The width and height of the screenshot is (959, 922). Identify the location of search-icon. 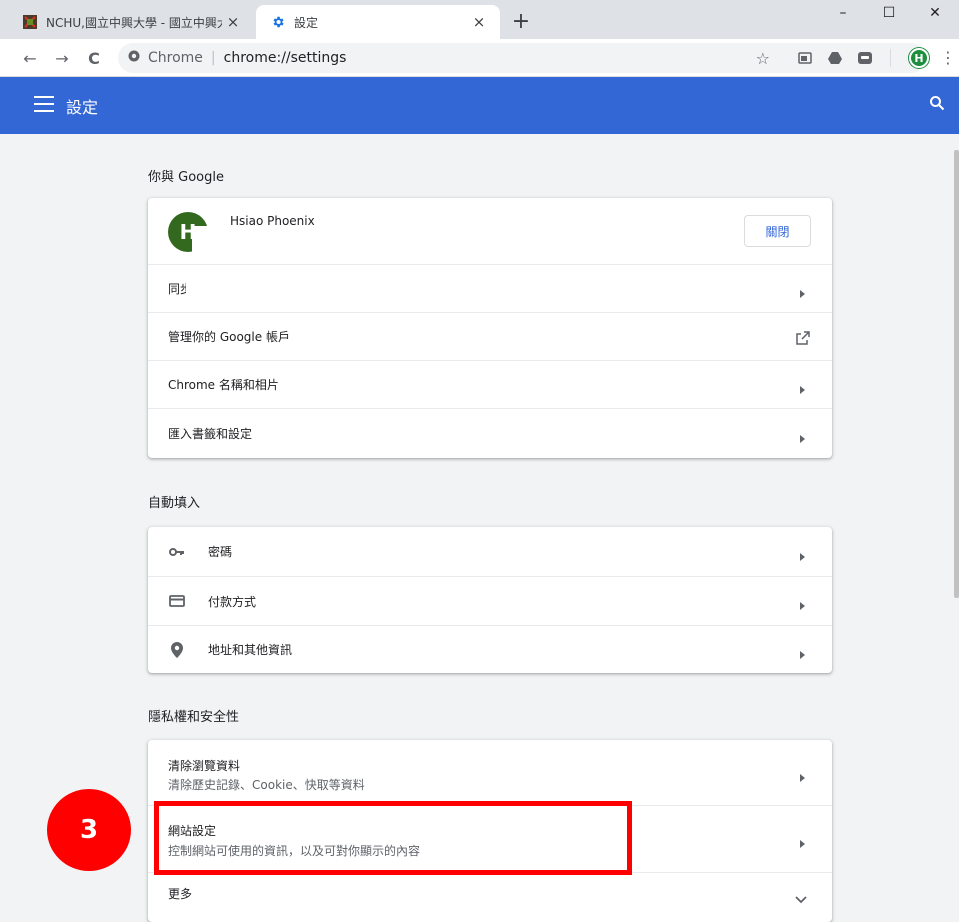
(938, 104).